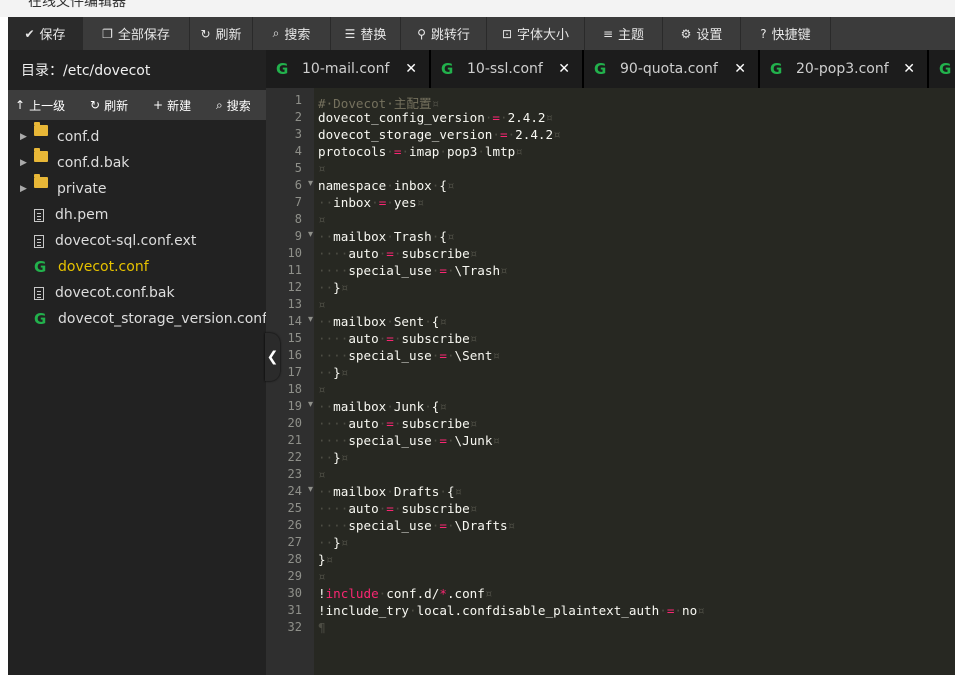 This screenshot has height=675, width=955. What do you see at coordinates (137, 215) in the screenshot?
I see `tree-item: dh.pem` at bounding box center [137, 215].